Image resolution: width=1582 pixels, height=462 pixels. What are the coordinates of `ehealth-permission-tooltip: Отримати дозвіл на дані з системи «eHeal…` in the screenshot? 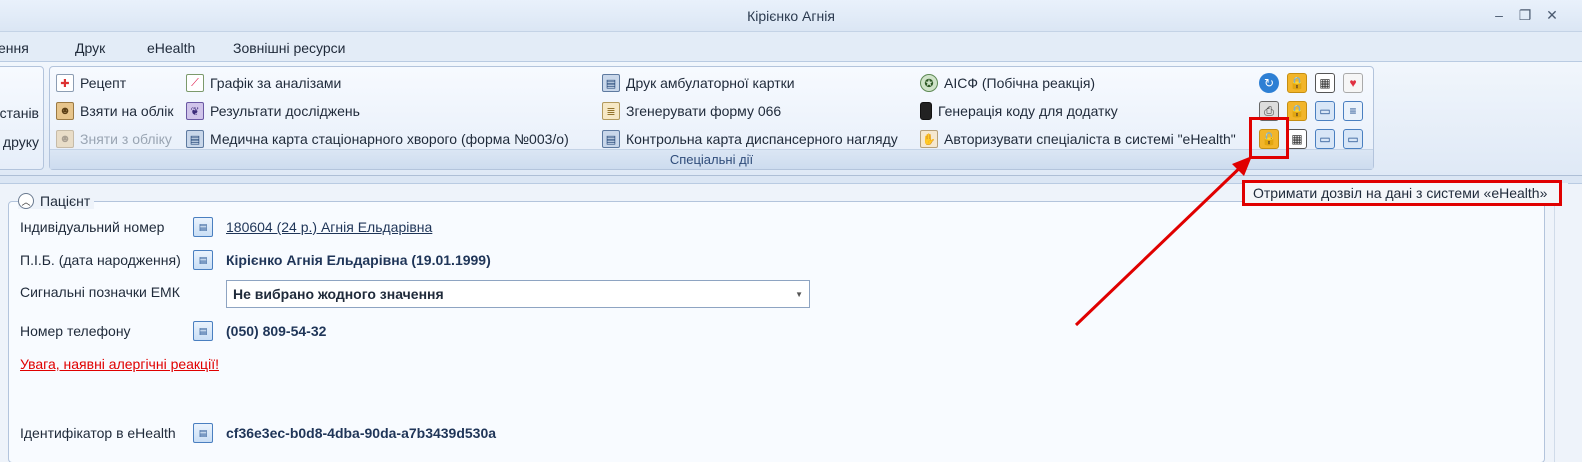 It's located at (1402, 193).